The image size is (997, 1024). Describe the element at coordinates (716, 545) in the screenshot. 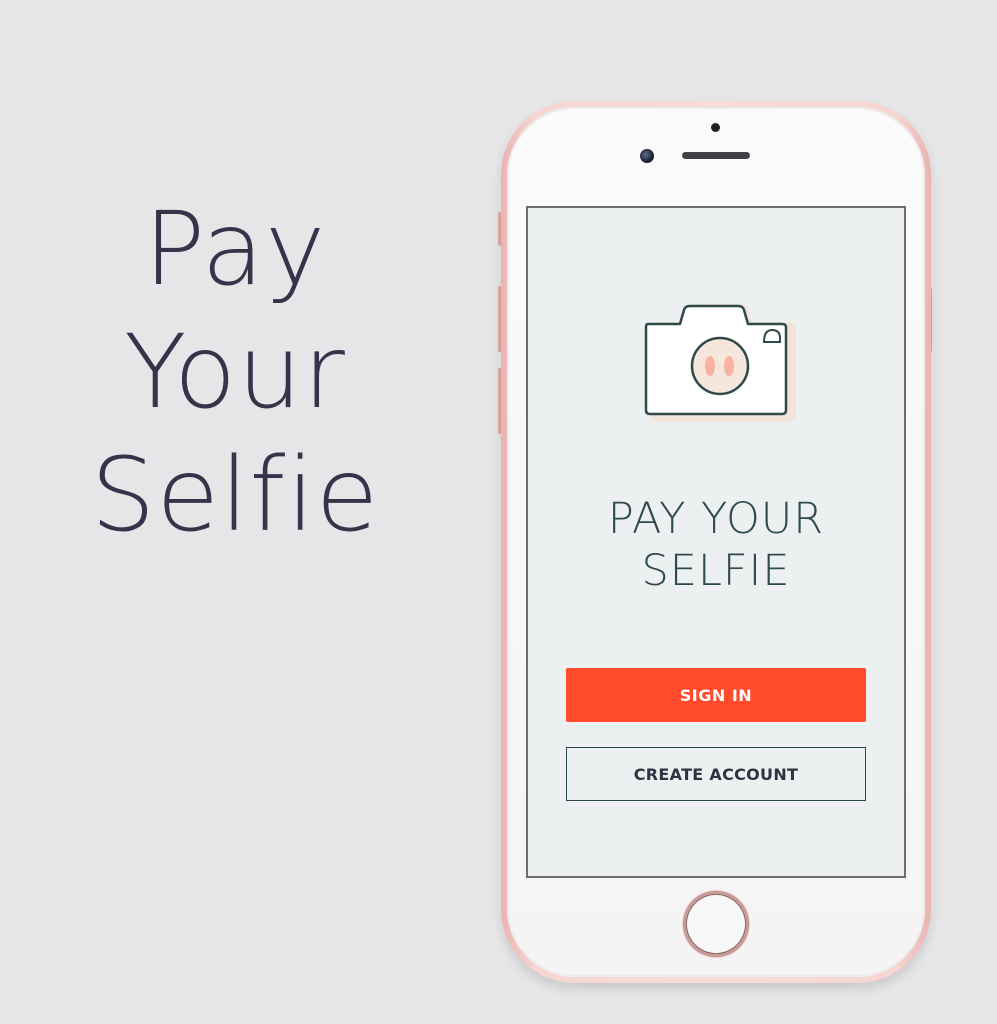

I see `app-title: PAY YOUR SELFIE` at that location.